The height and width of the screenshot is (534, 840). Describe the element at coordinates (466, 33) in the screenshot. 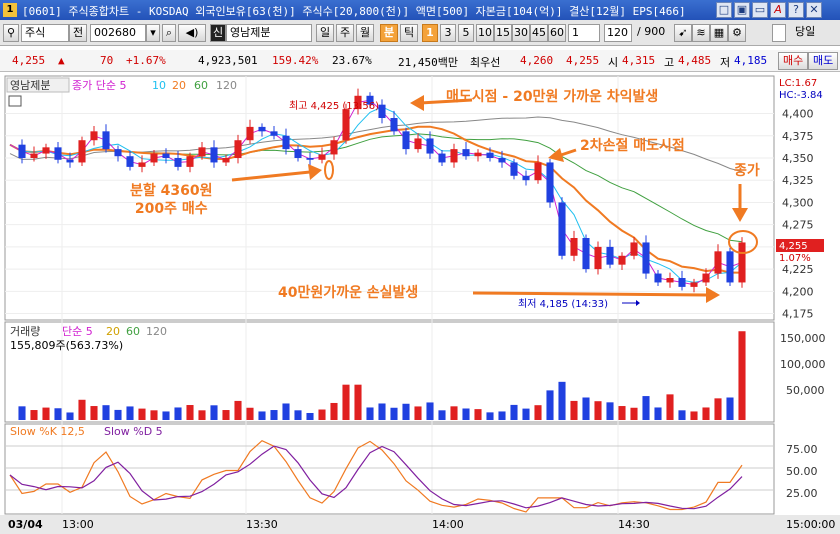

I see `interval-5-button: 5` at that location.